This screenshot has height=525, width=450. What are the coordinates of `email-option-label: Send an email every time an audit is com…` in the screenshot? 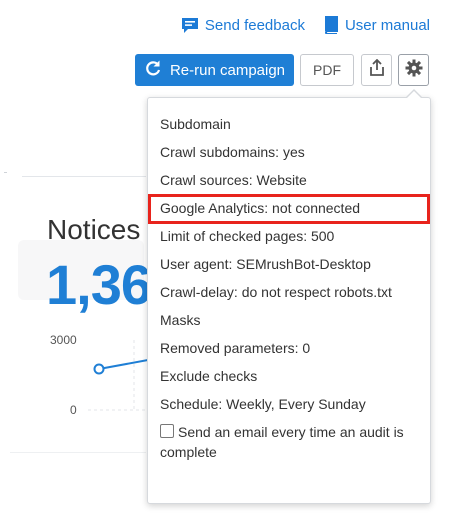 It's located at (282, 442).